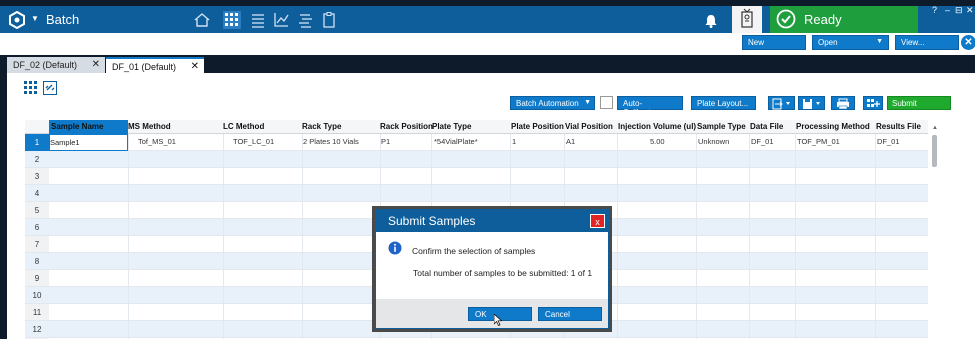 The width and height of the screenshot is (975, 339). I want to click on table-row: 4, so click(476, 193).